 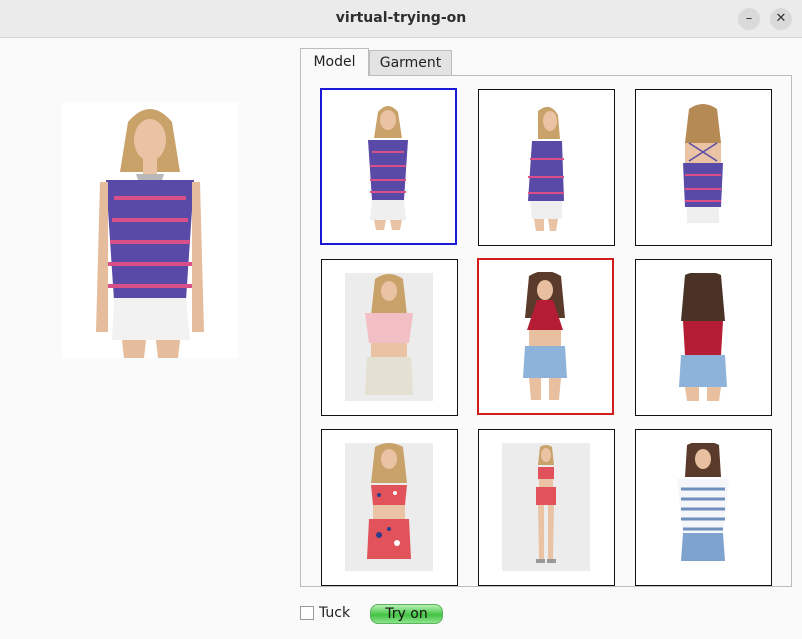 What do you see at coordinates (749, 19) in the screenshot?
I see `minimize-button: –` at bounding box center [749, 19].